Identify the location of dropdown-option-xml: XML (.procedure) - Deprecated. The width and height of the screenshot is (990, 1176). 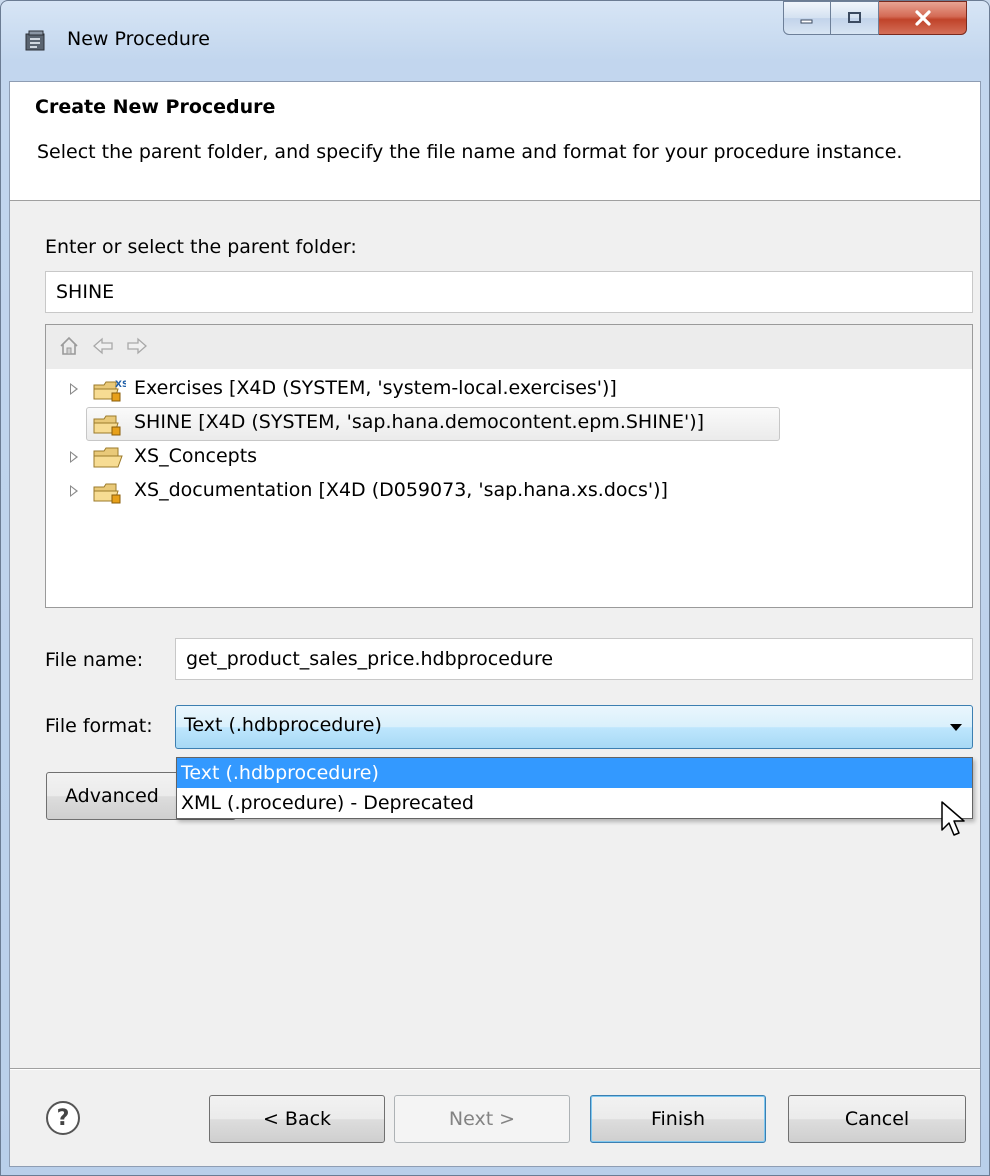
(574, 803).